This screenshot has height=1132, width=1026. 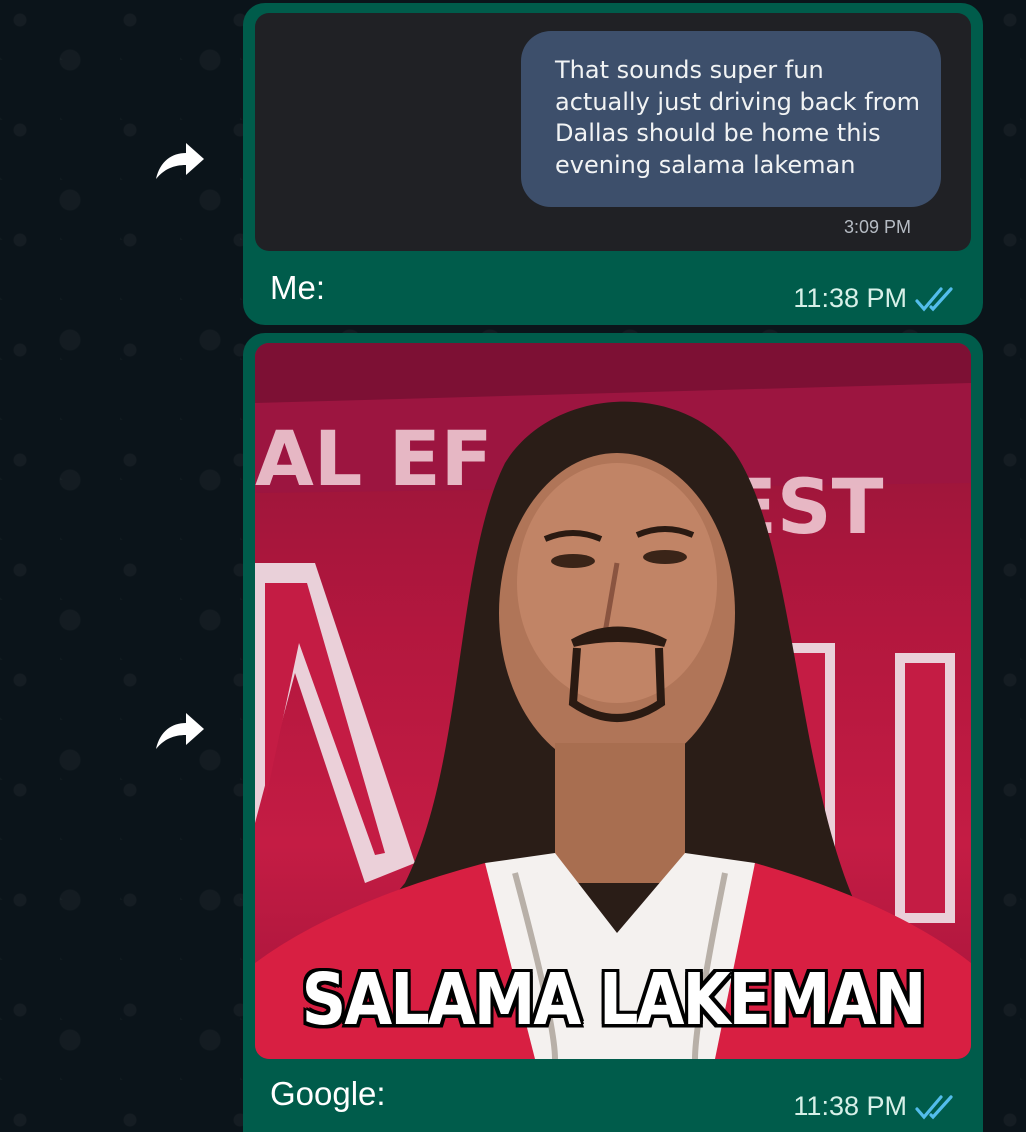 I want to click on meme-caption: SALAMA LAKEMAN, so click(x=614, y=999).